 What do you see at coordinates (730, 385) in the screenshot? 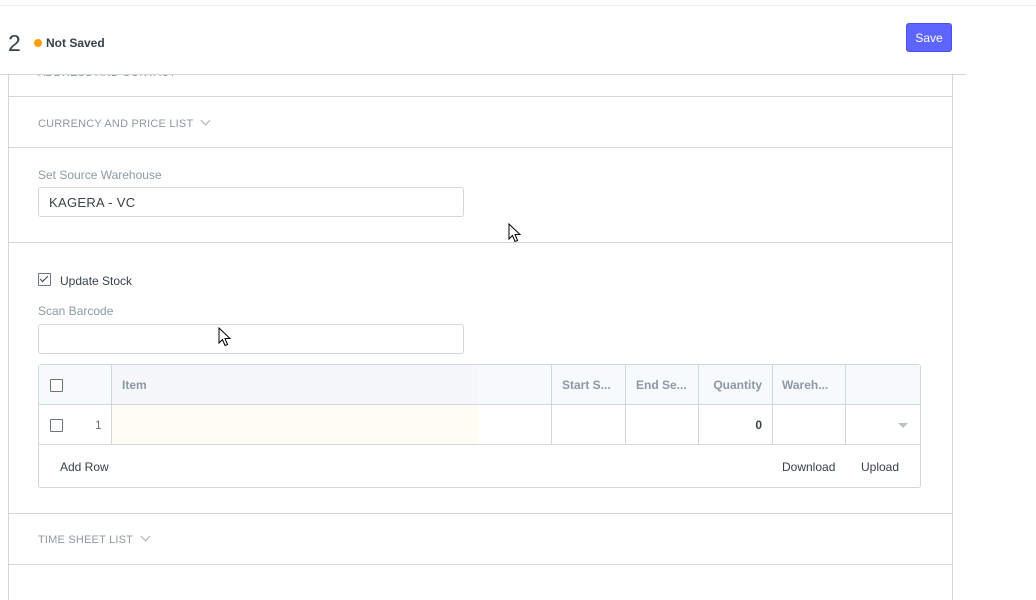
I see `column-header-quantity: Quantity` at bounding box center [730, 385].